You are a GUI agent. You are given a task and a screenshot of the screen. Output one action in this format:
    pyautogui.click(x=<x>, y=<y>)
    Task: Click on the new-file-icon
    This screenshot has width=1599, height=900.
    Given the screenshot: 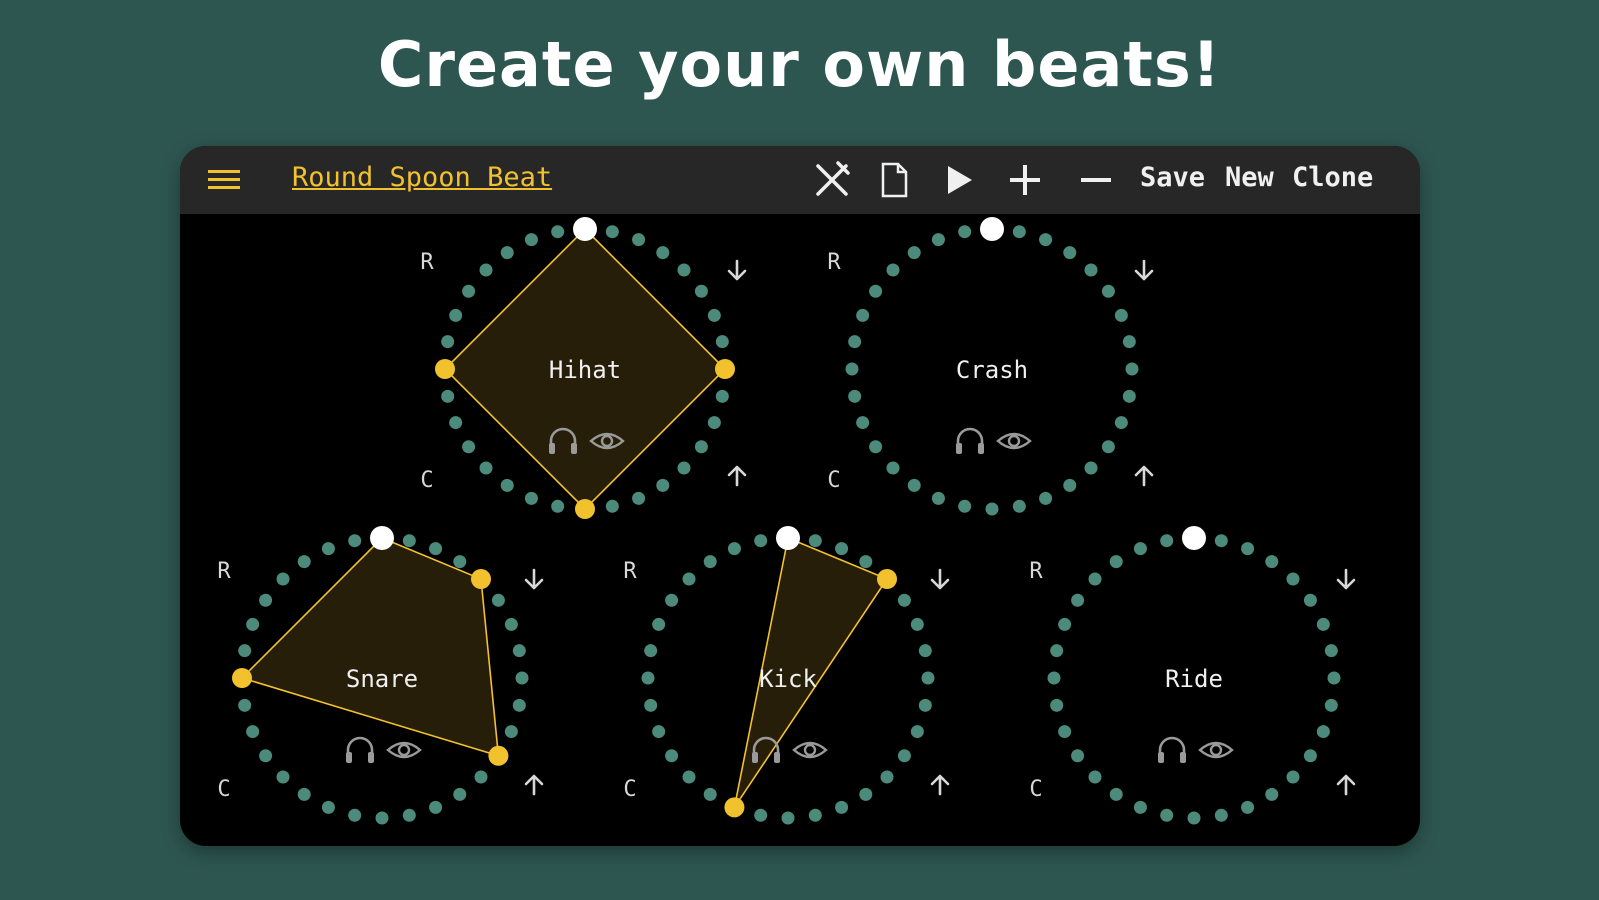 What is the action you would take?
    pyautogui.click(x=894, y=180)
    